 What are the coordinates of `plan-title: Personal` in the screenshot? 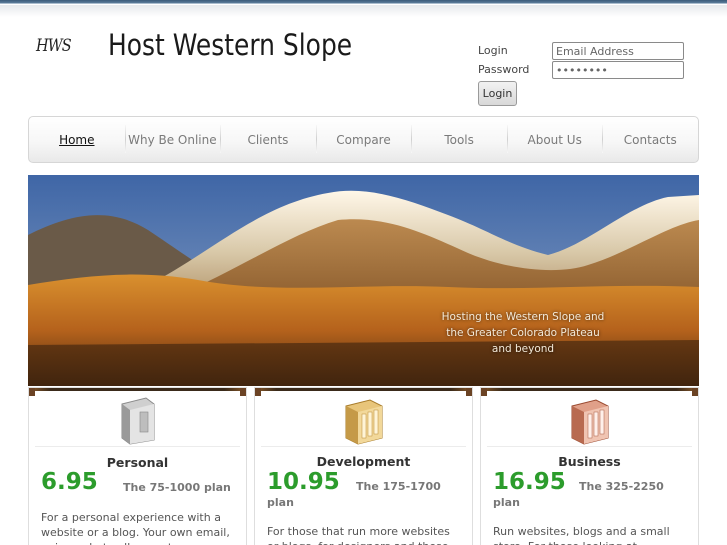 It's located at (137, 462).